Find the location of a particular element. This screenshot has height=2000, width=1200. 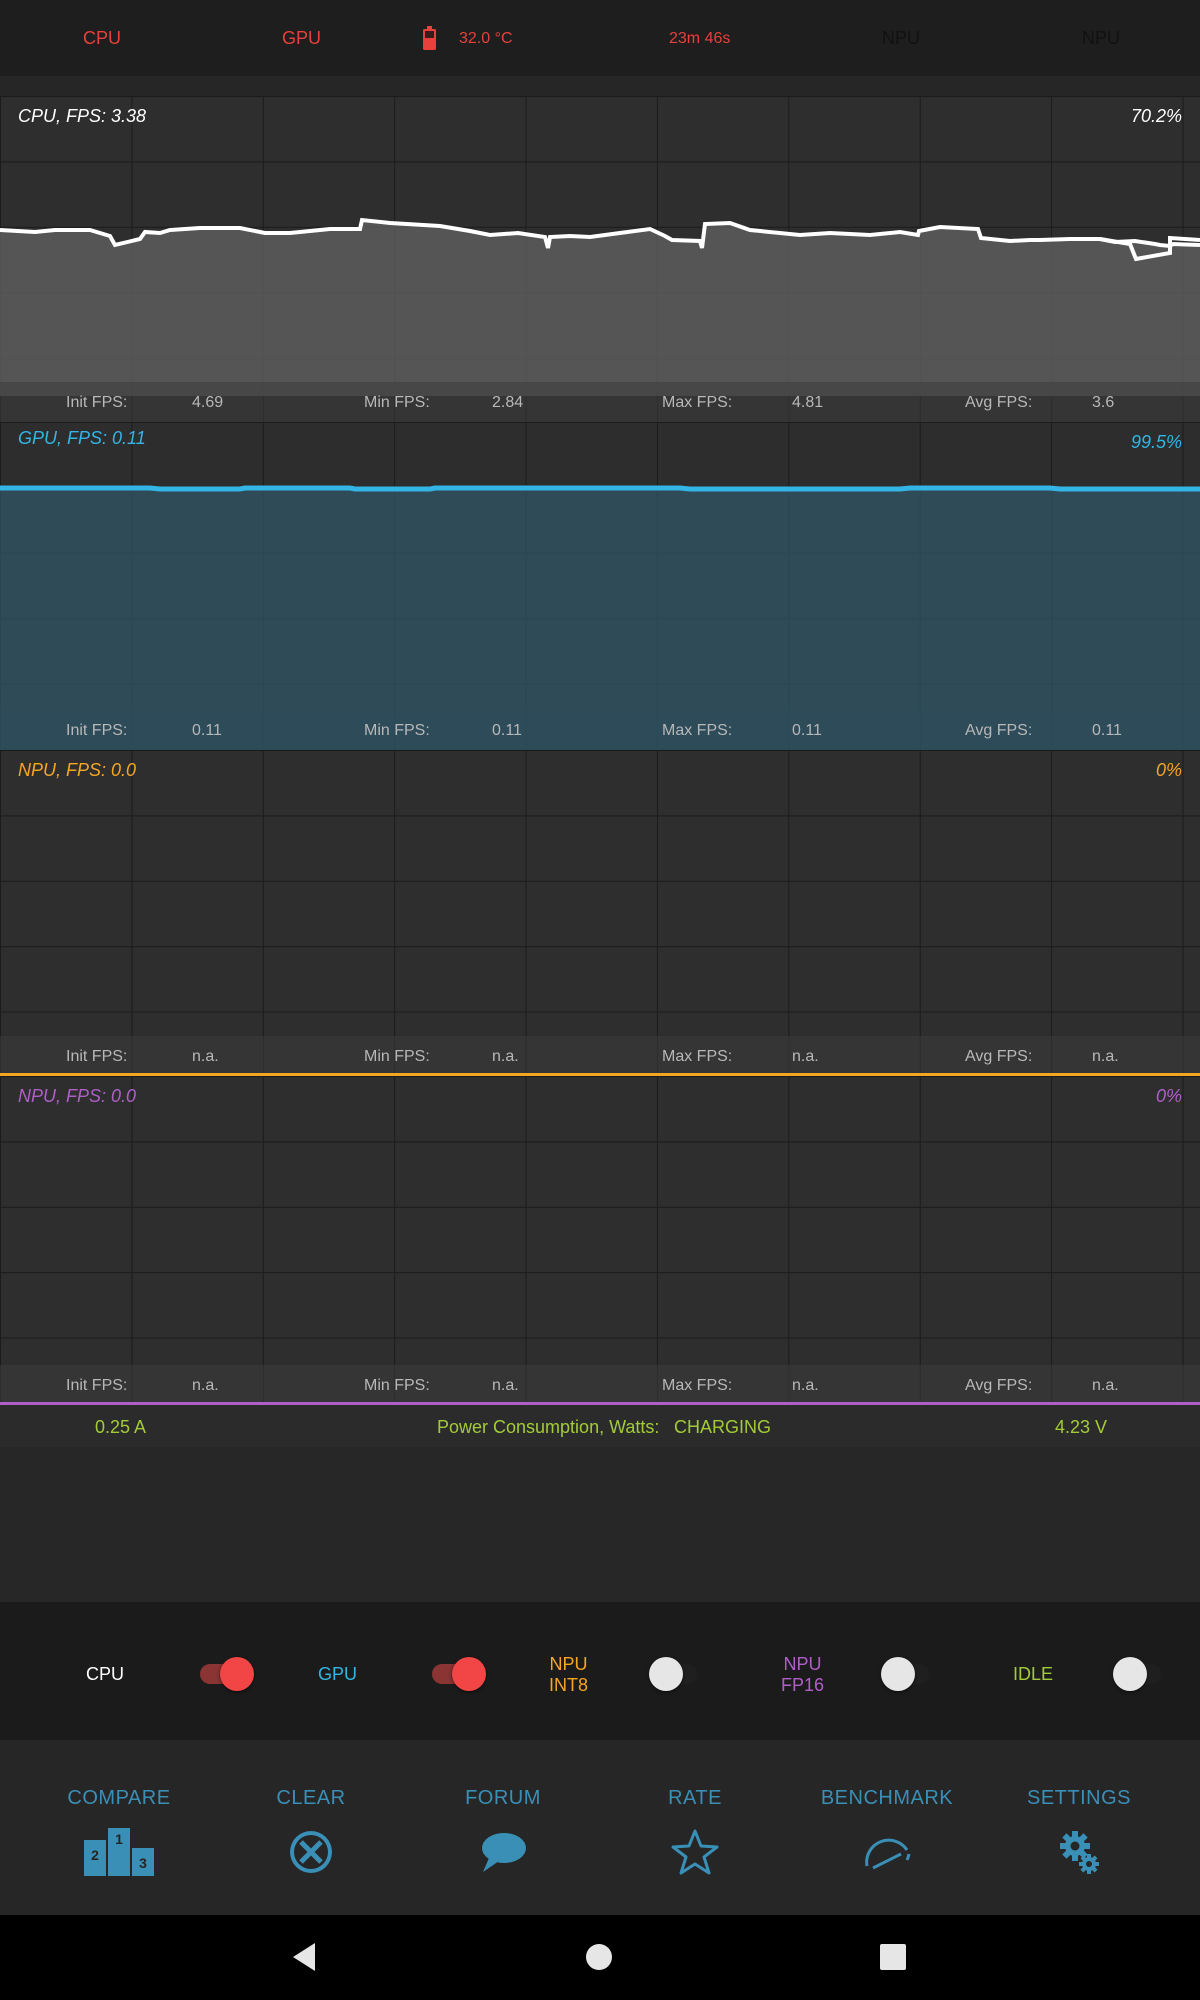

svg-text: 2 is located at coordinates (95, 1855).